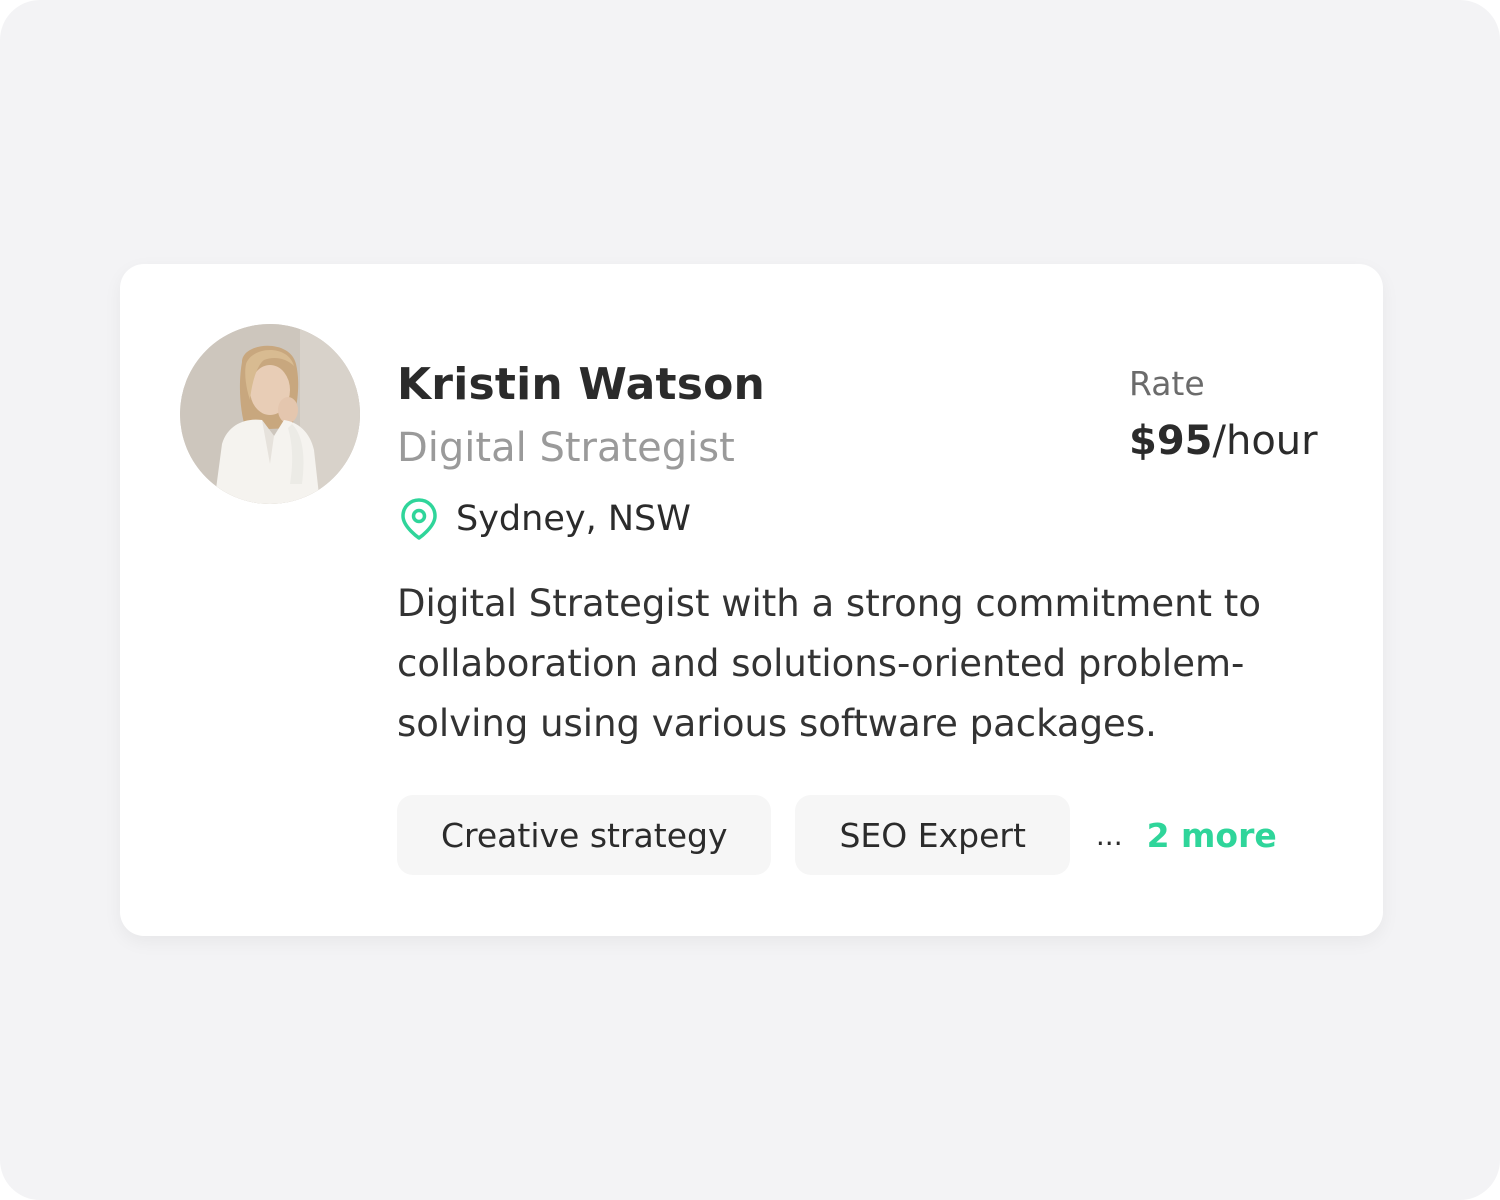 The width and height of the screenshot is (1500, 1200). Describe the element at coordinates (1171, 441) in the screenshot. I see `rate-amount: $95` at that location.